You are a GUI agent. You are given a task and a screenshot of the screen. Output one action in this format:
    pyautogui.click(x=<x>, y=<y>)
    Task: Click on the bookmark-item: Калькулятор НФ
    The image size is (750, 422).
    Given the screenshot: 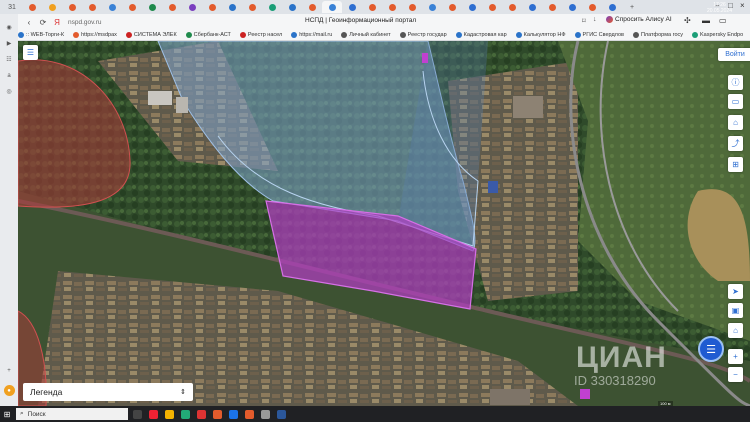 What is the action you would take?
    pyautogui.click(x=540, y=35)
    